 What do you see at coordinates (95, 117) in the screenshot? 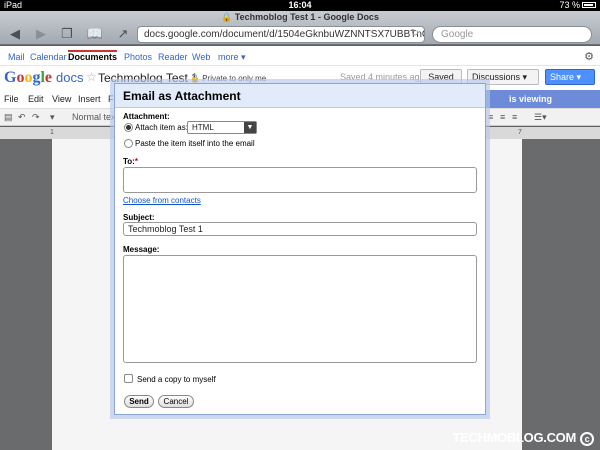
I see `style-select: Normal text` at bounding box center [95, 117].